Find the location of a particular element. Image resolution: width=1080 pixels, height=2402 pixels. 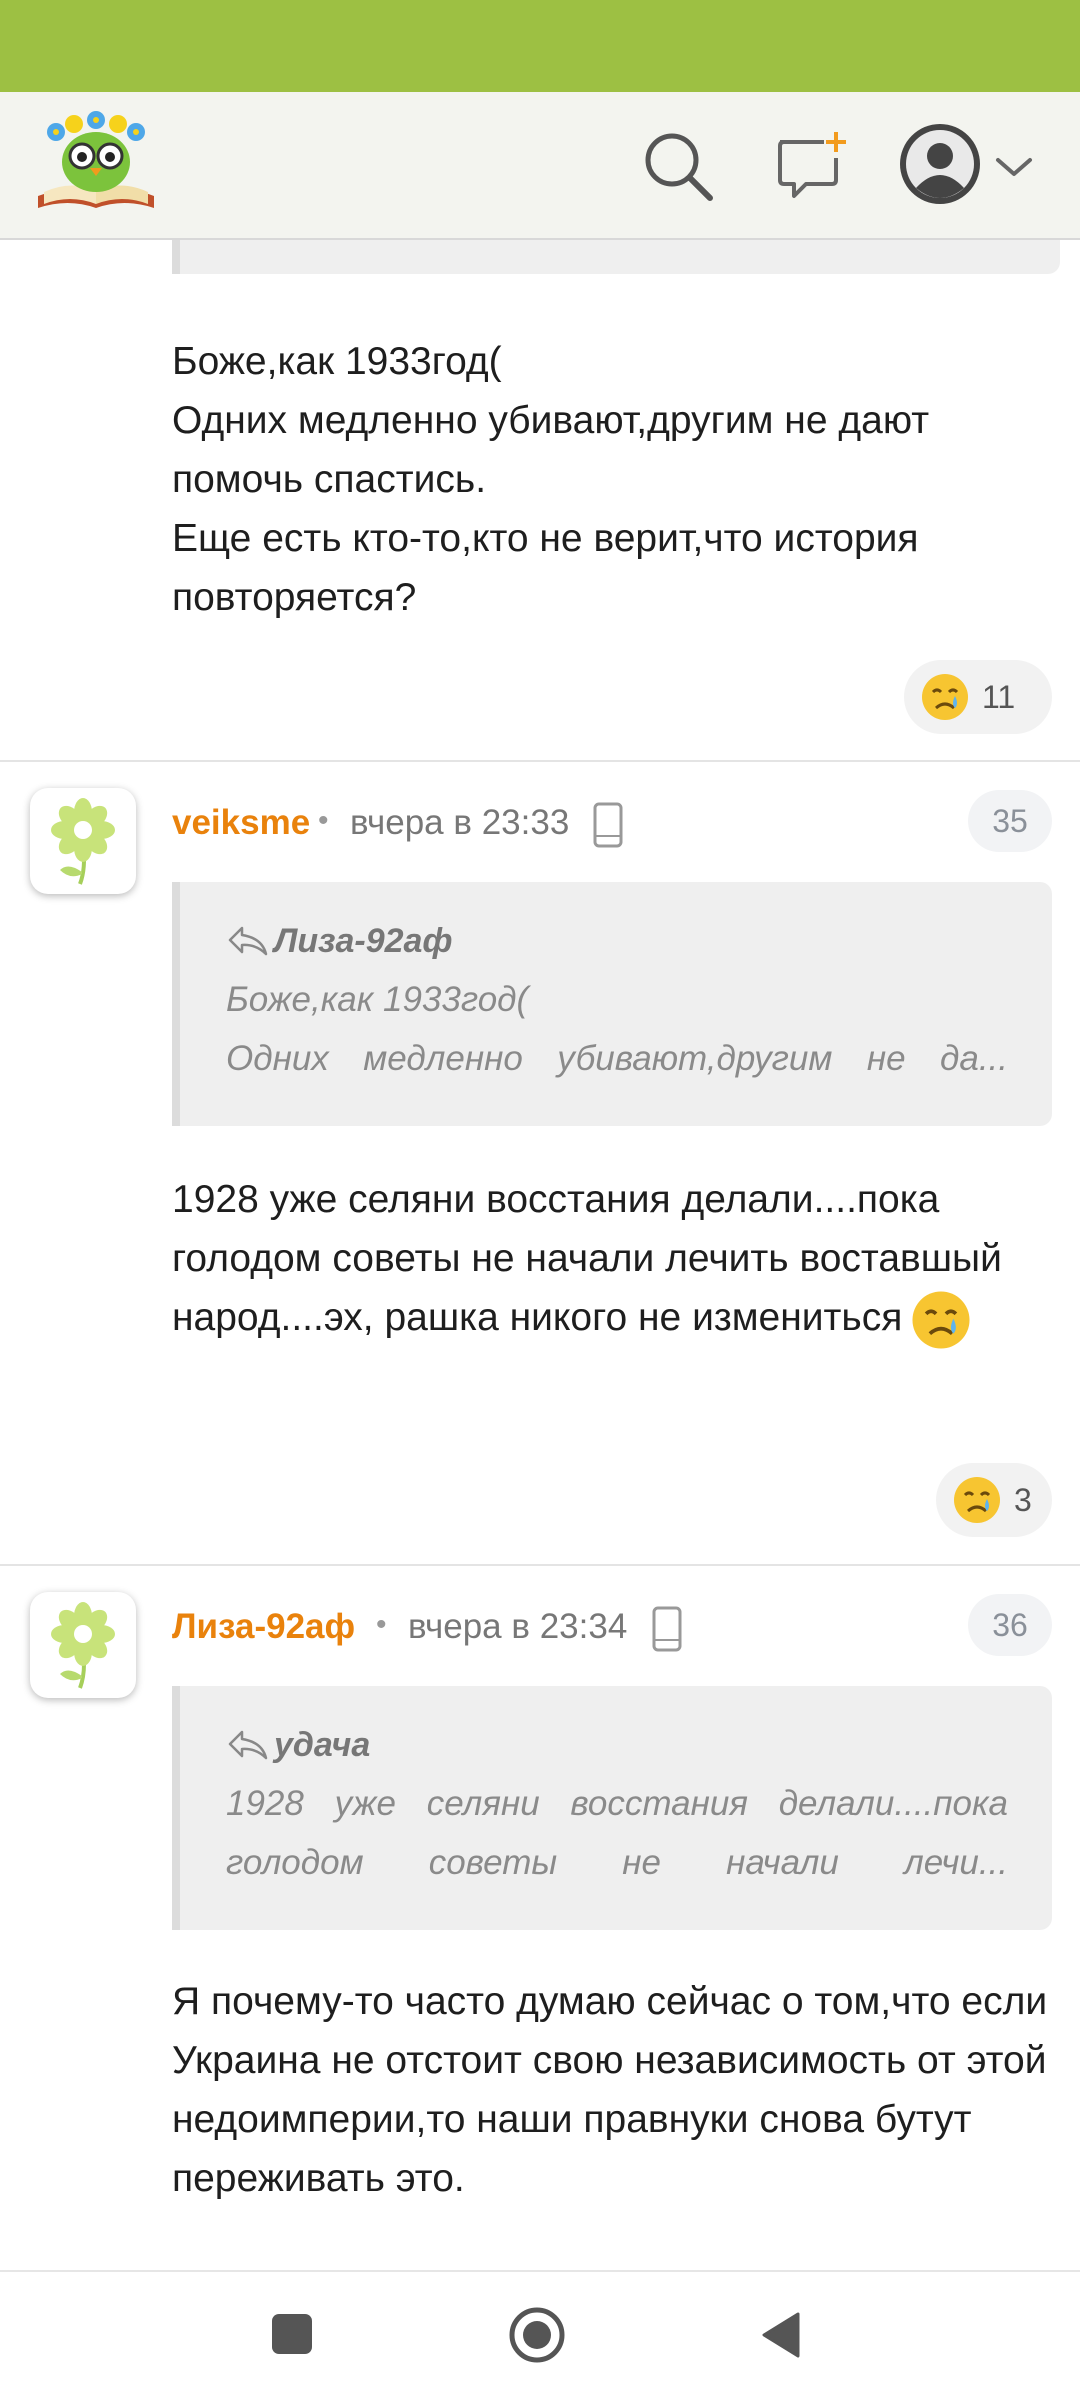

quote-author: Лиза-92аф is located at coordinates (617, 941).